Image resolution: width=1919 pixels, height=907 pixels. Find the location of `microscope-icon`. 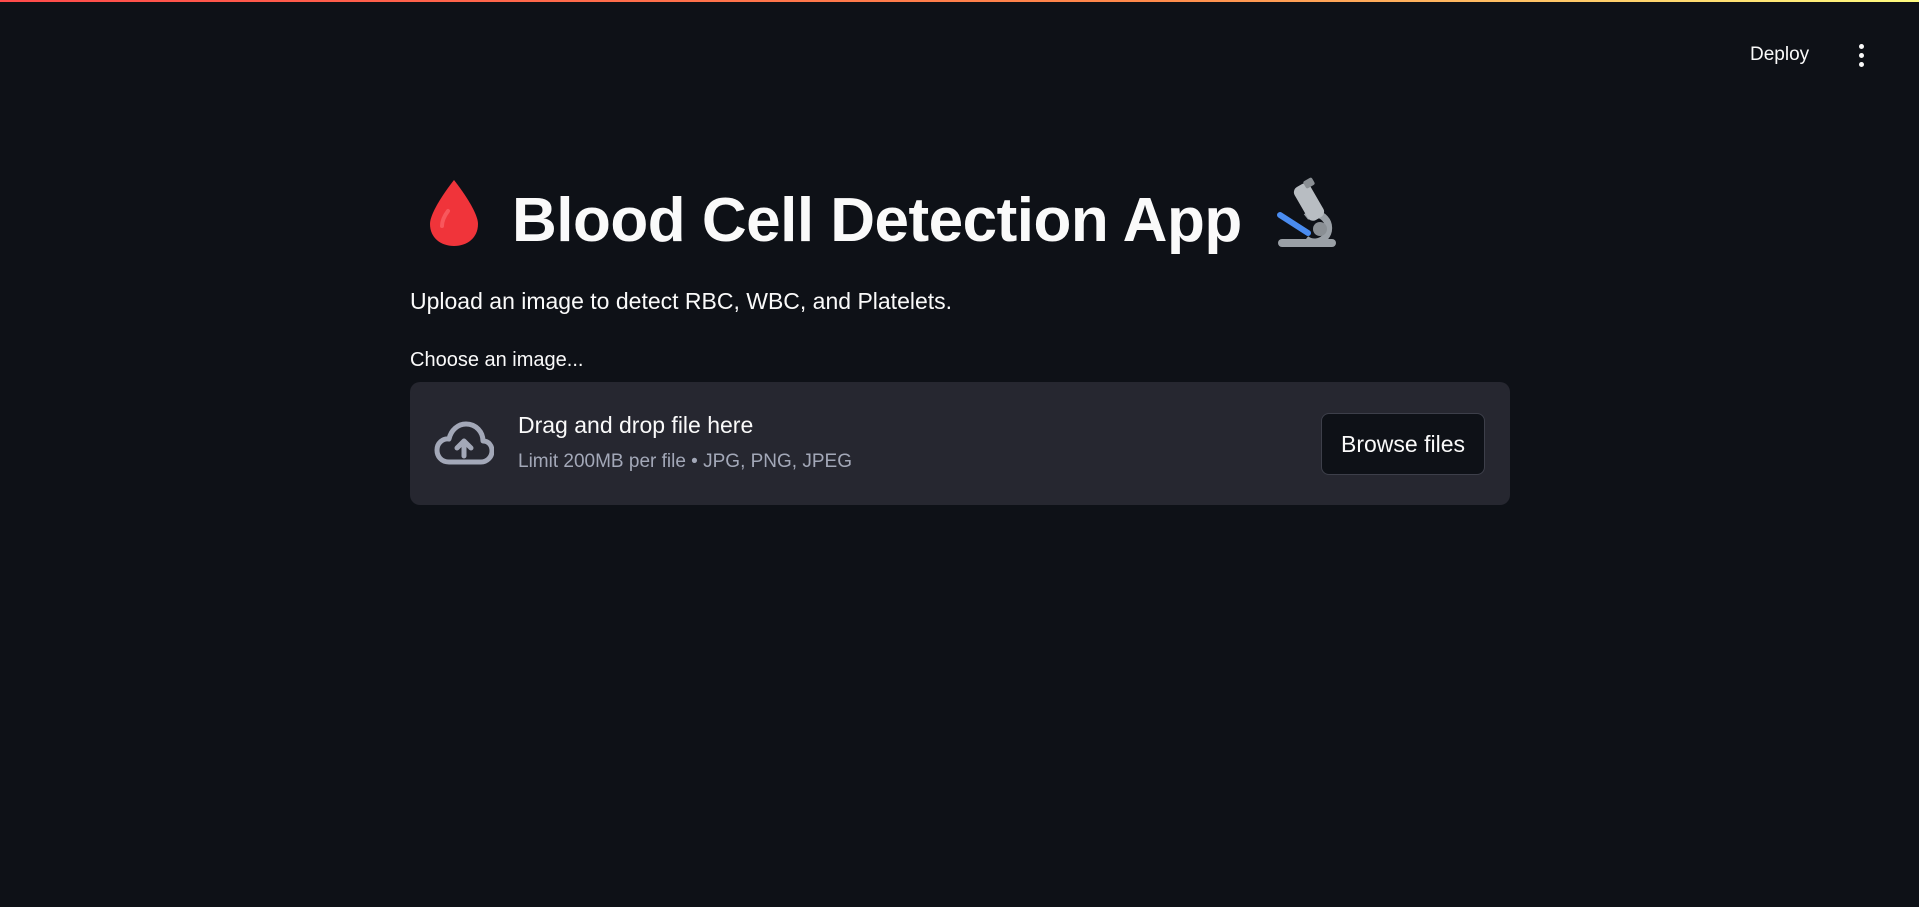

microscope-icon is located at coordinates (1306, 220).